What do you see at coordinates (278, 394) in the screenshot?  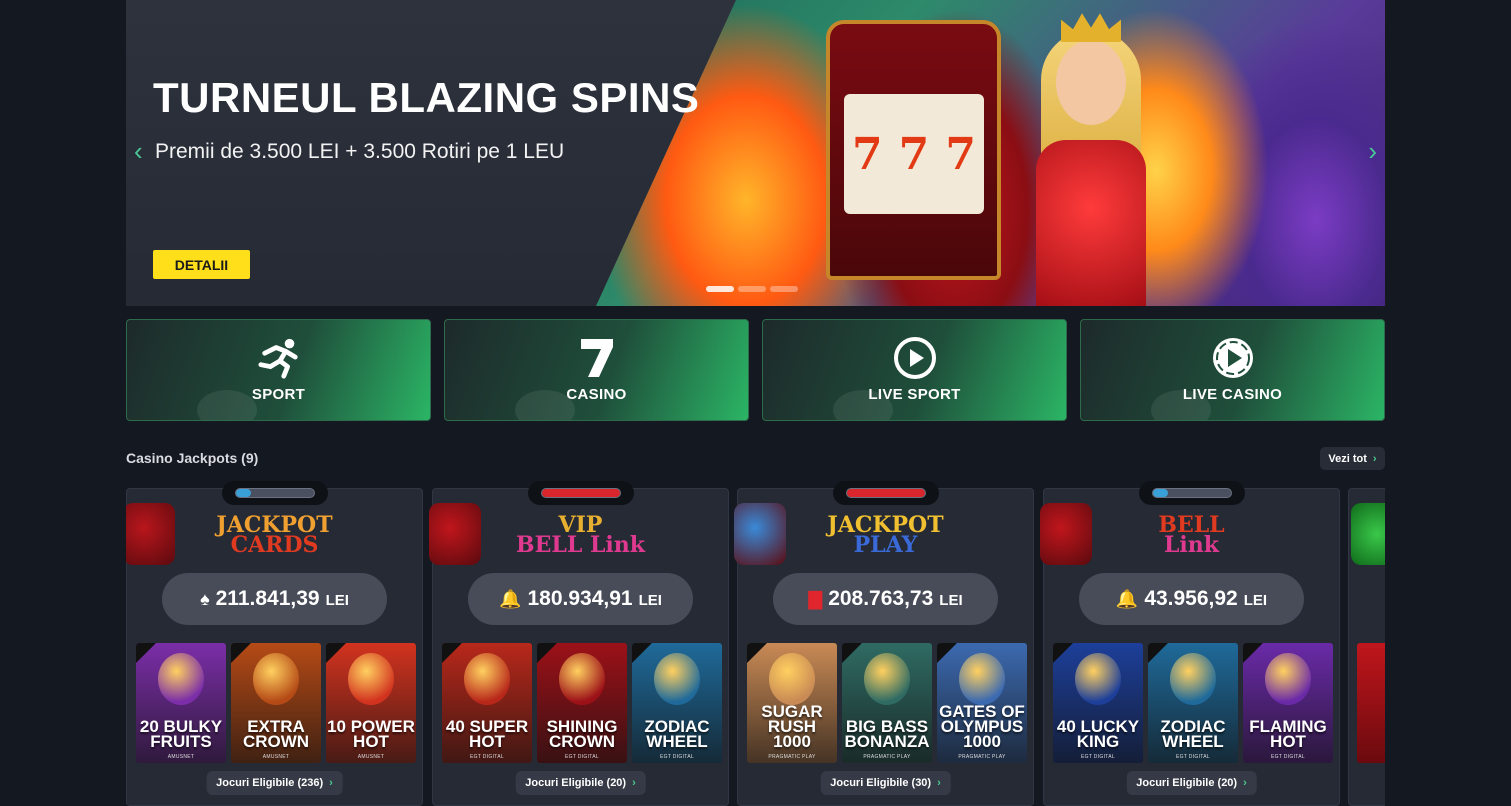 I see `category-label: SPORT` at bounding box center [278, 394].